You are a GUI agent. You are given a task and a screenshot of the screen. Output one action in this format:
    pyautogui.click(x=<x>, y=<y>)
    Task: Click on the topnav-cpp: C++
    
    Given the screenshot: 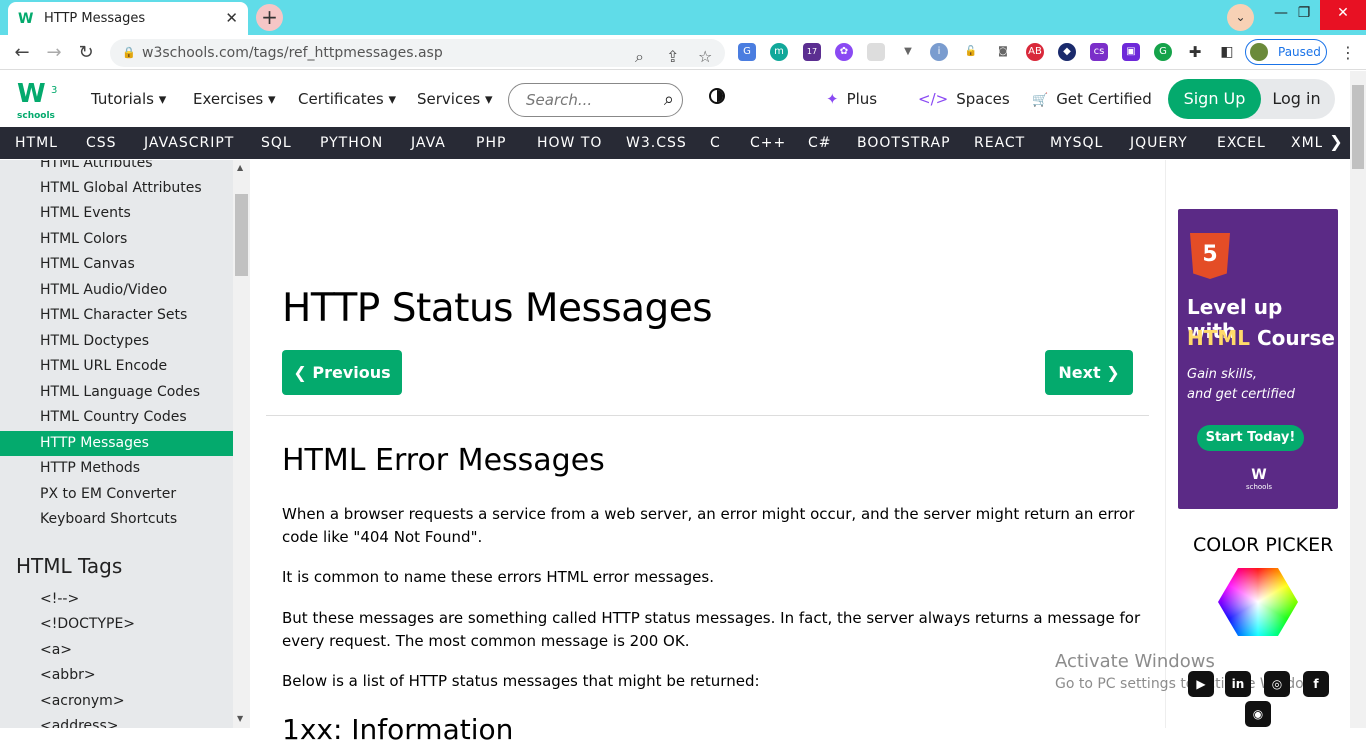 What is the action you would take?
    pyautogui.click(x=768, y=143)
    